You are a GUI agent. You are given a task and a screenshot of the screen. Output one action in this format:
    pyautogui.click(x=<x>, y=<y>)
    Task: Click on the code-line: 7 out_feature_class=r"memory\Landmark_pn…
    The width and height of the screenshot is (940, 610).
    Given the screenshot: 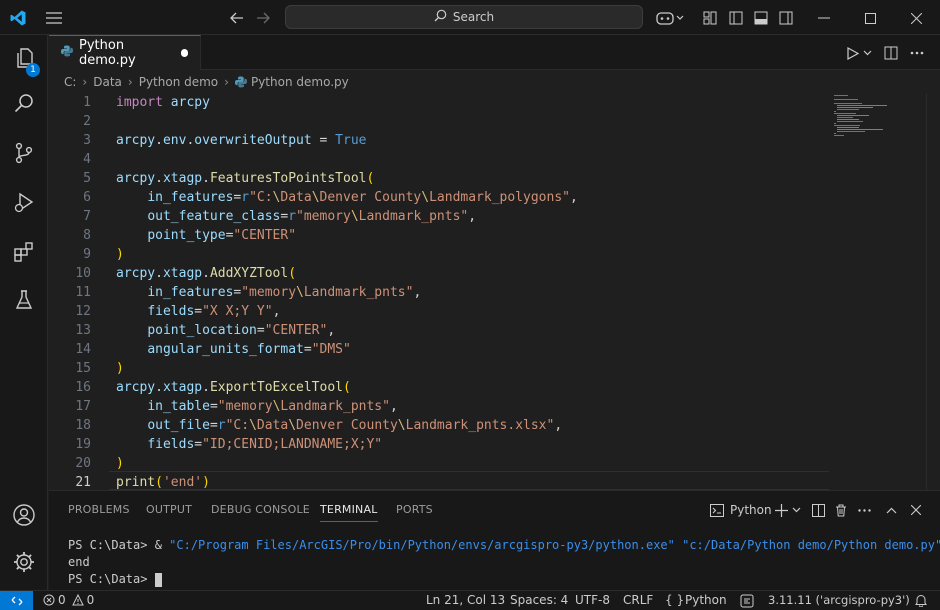 What is the action you would take?
    pyautogui.click(x=439, y=216)
    